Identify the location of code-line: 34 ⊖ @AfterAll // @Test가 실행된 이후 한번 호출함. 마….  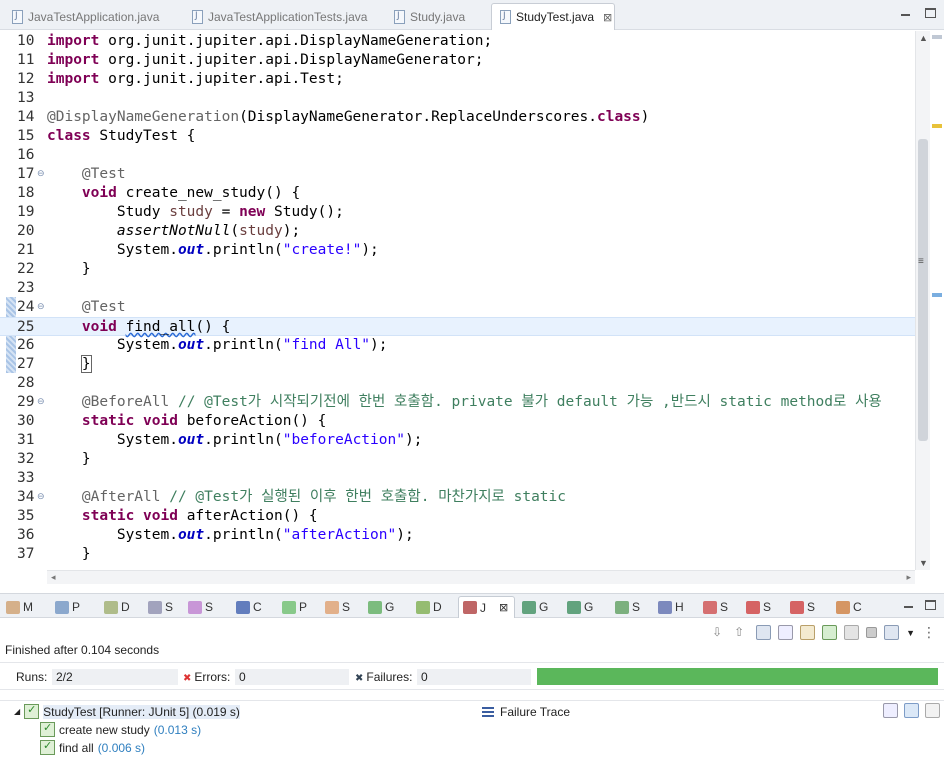
(457, 497).